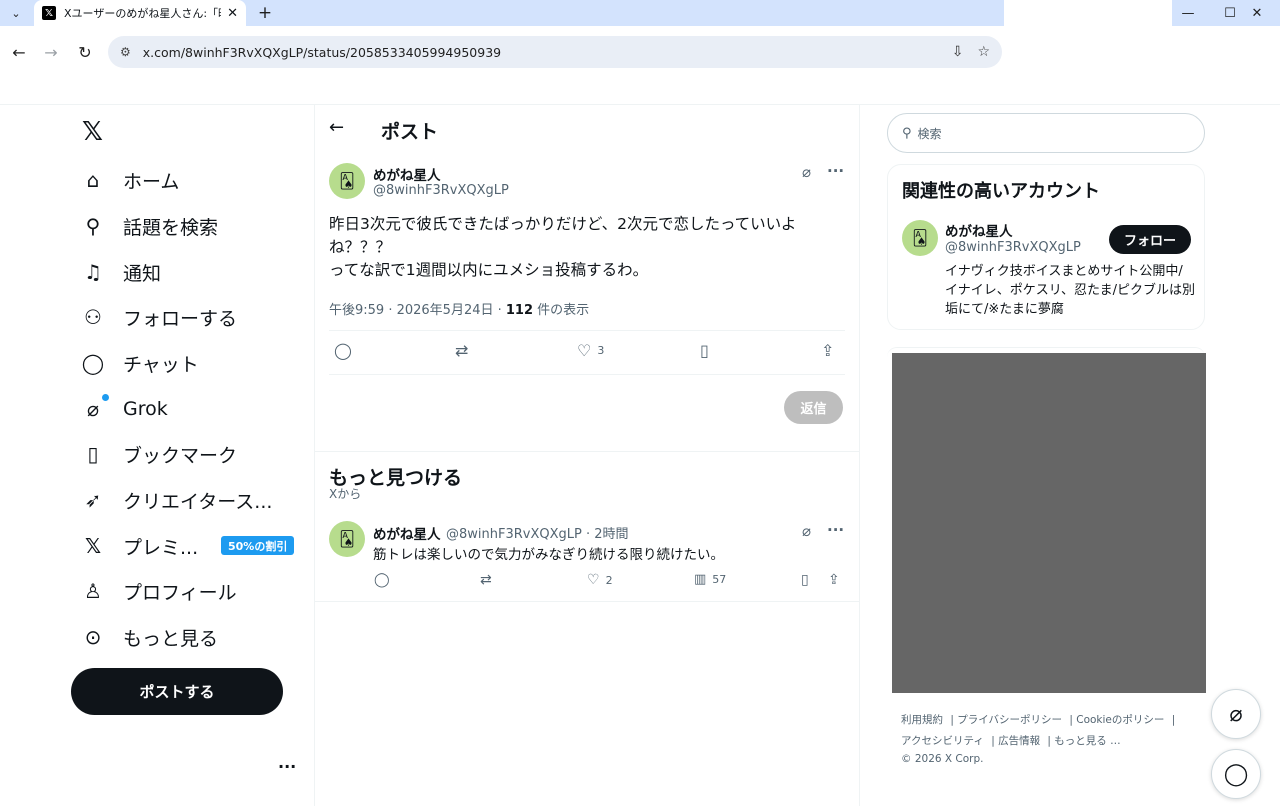  What do you see at coordinates (180, 592) in the screenshot?
I see `nav-profile-label: プロフィール` at bounding box center [180, 592].